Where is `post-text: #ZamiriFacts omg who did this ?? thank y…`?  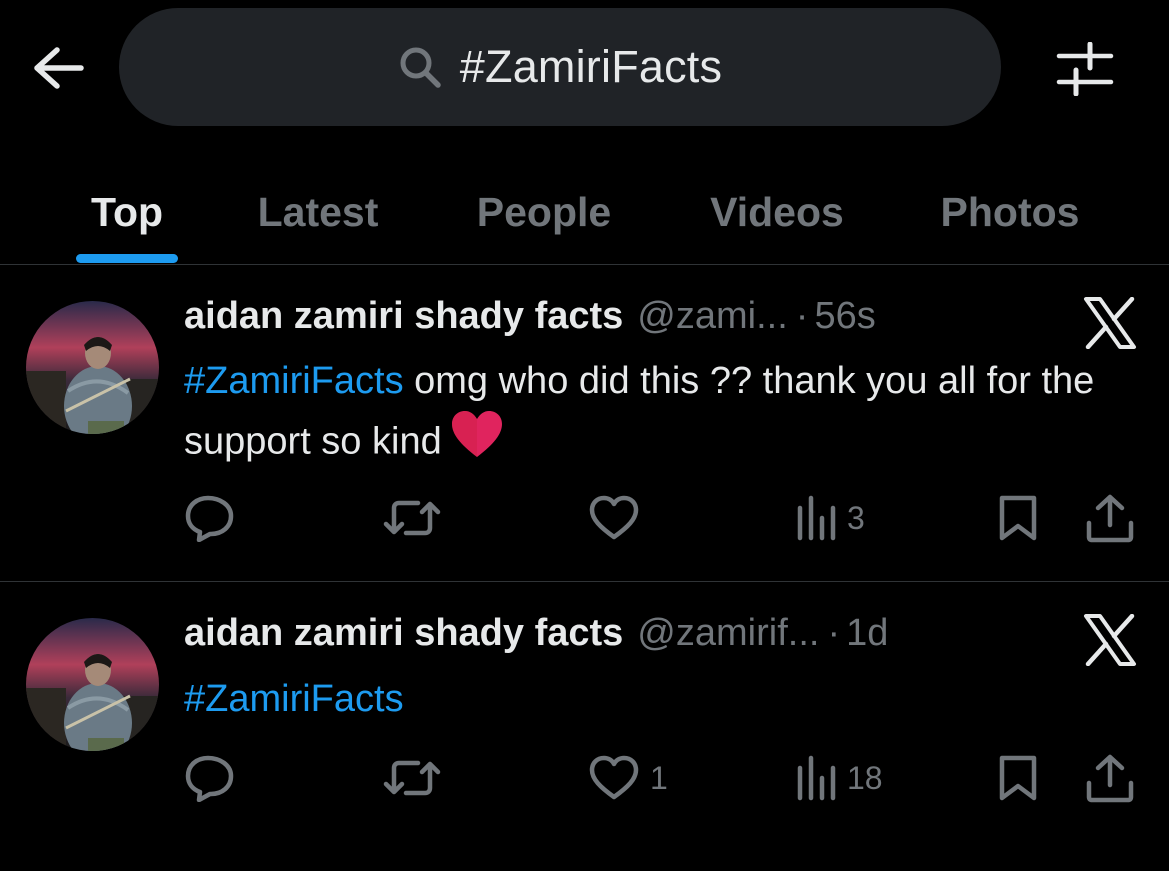
post-text: #ZamiriFacts omg who did this ?? thank y… is located at coordinates (664, 414).